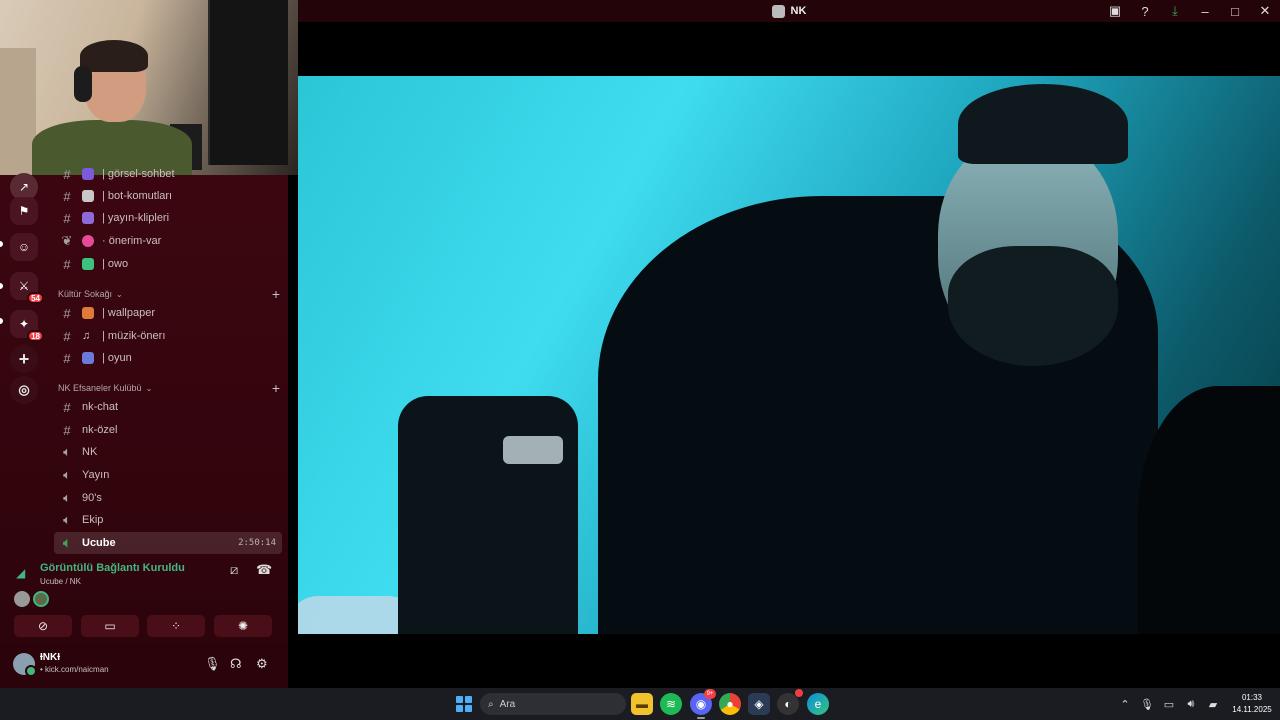 This screenshot has height=720, width=1280. What do you see at coordinates (144, 665) in the screenshot?
I see `user-panel: ƗNKƗ • kick.com/naicman 🎙︎ ☊ ⚙` at bounding box center [144, 665].